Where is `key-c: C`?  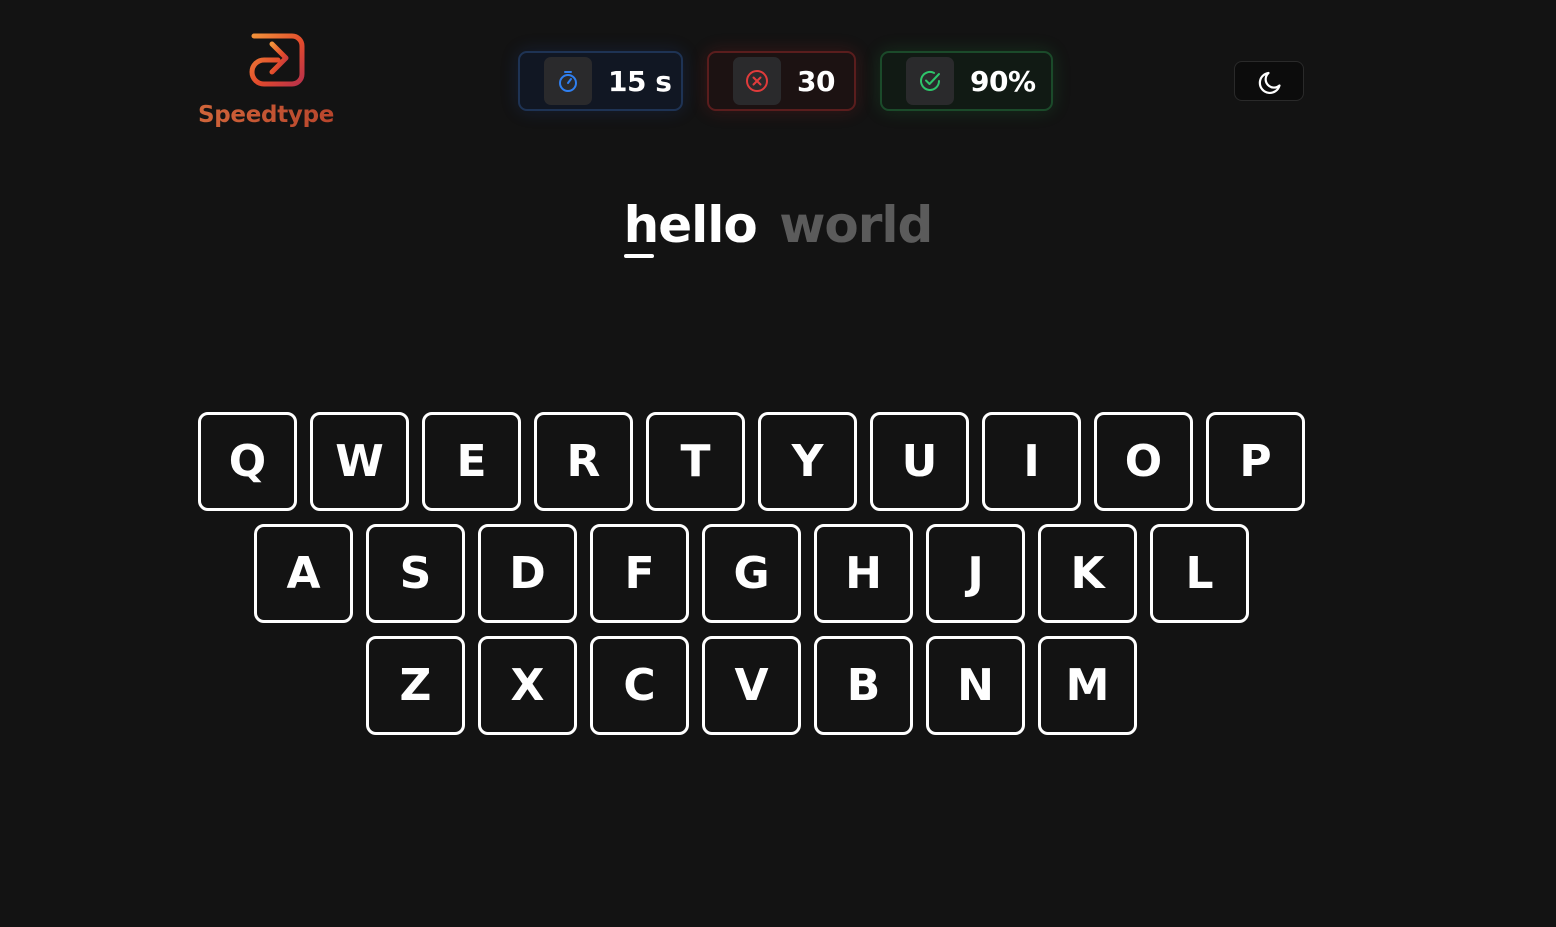
key-c: C is located at coordinates (639, 685).